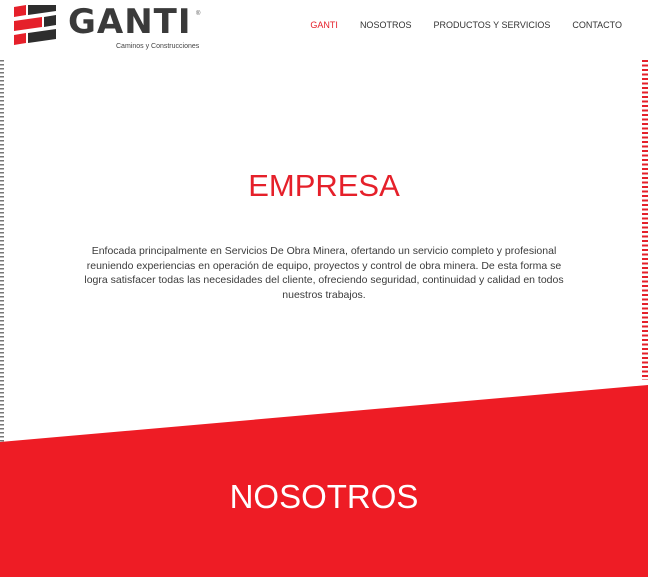 The height and width of the screenshot is (577, 648). I want to click on ganti-logo-icon, so click(35, 25).